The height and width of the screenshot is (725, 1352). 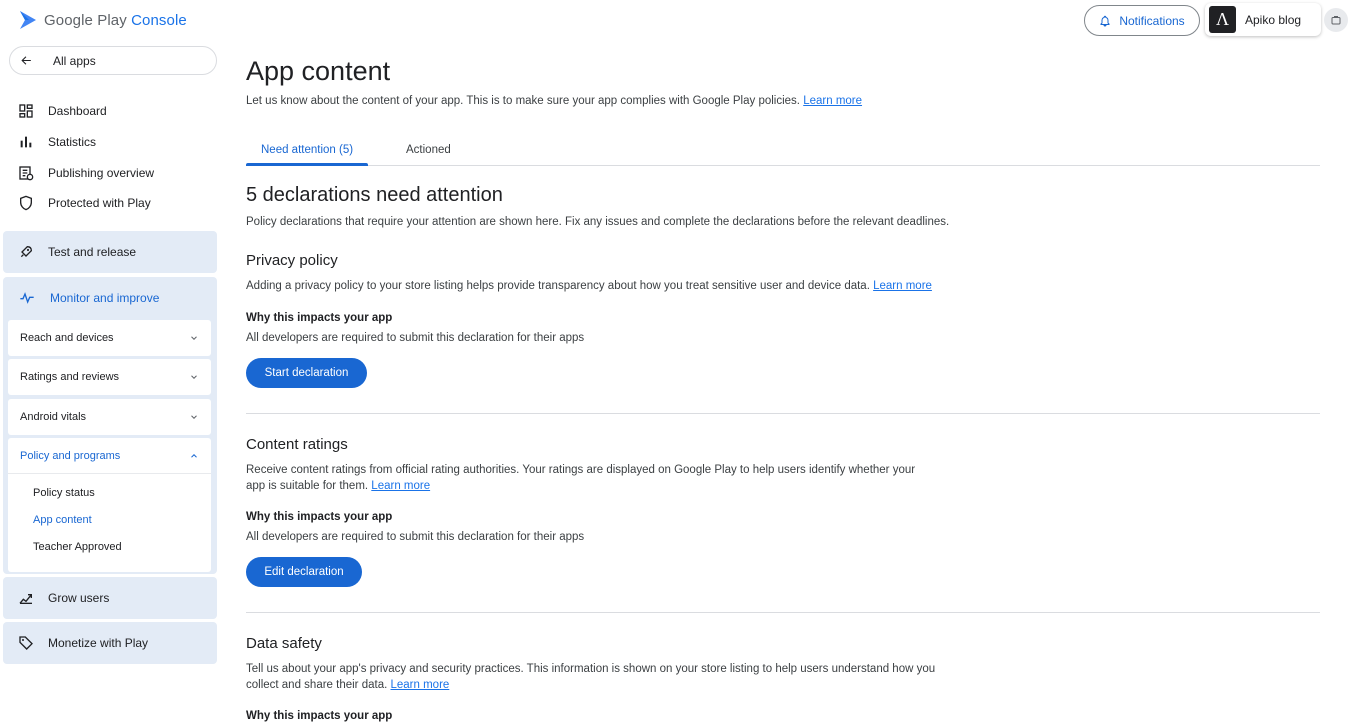 What do you see at coordinates (27, 298) in the screenshot?
I see `pulse-icon` at bounding box center [27, 298].